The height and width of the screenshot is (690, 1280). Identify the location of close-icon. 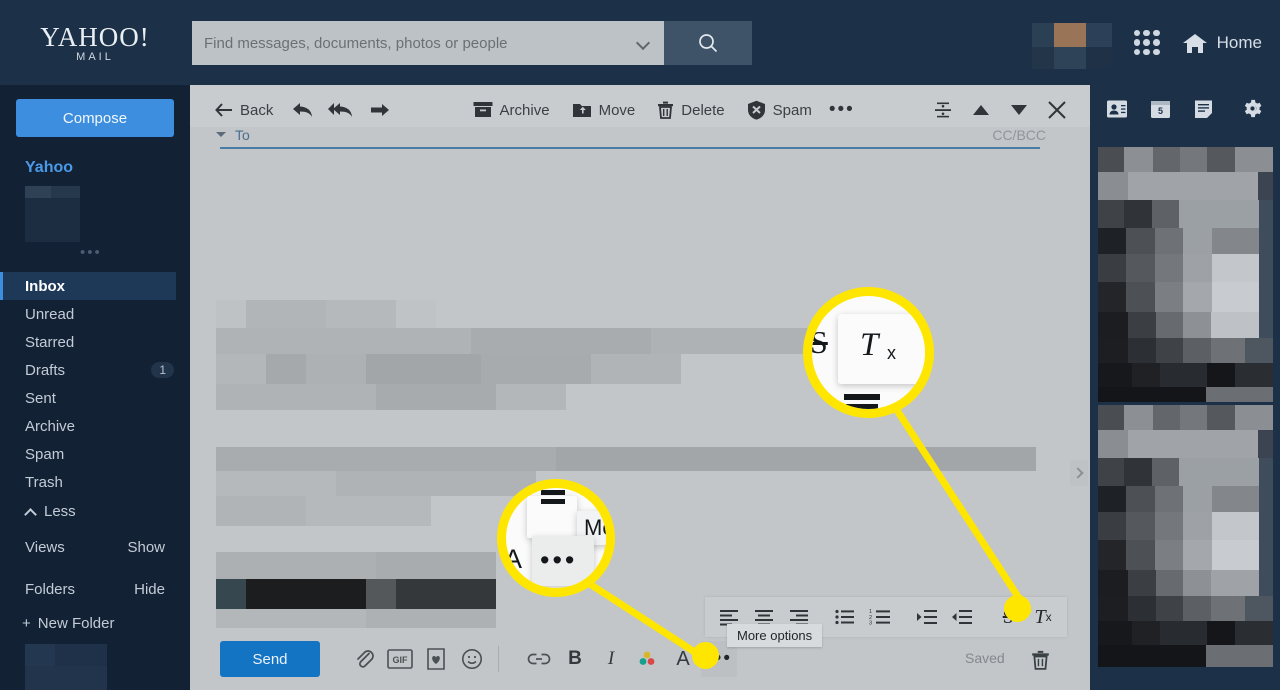
(1057, 110).